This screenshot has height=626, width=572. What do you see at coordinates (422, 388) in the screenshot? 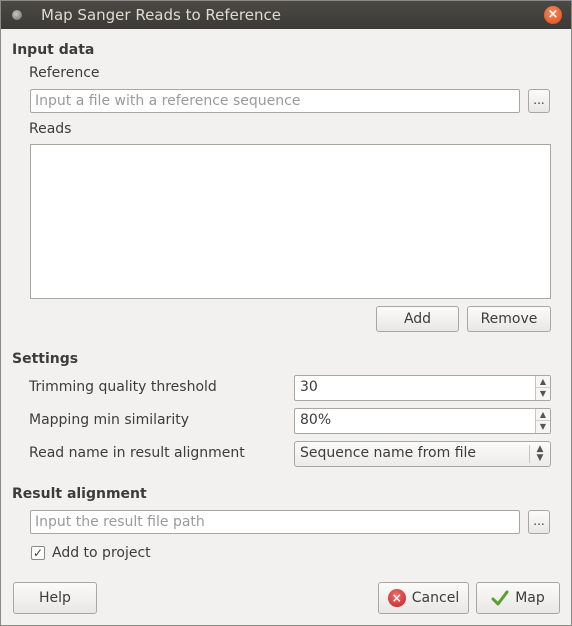
I see `trimming-spinbox: 30 ▲ ▼` at bounding box center [422, 388].